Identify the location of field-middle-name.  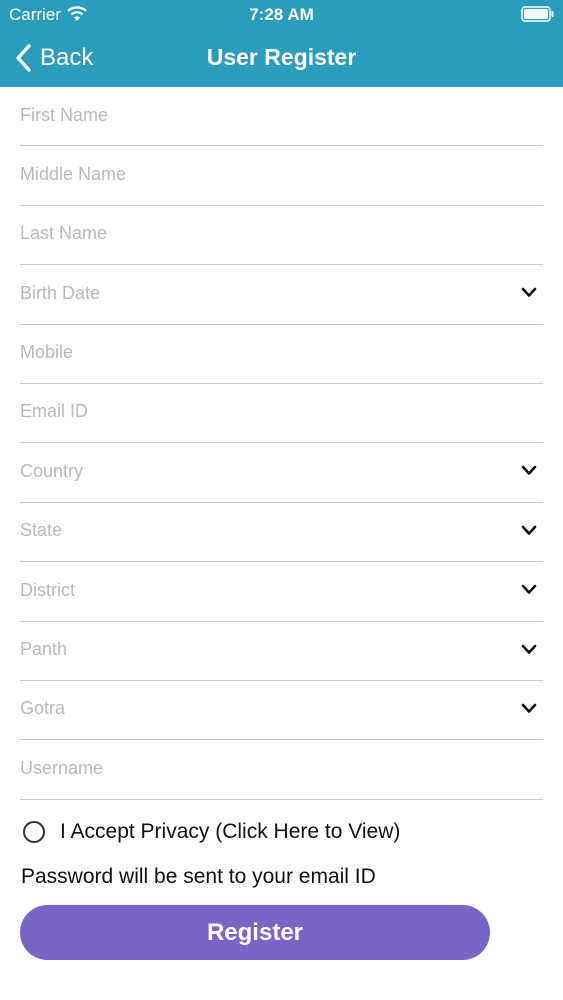
(281, 176).